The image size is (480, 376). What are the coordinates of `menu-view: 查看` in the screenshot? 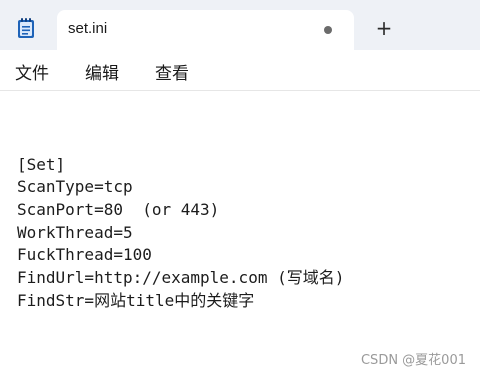 It's located at (172, 71).